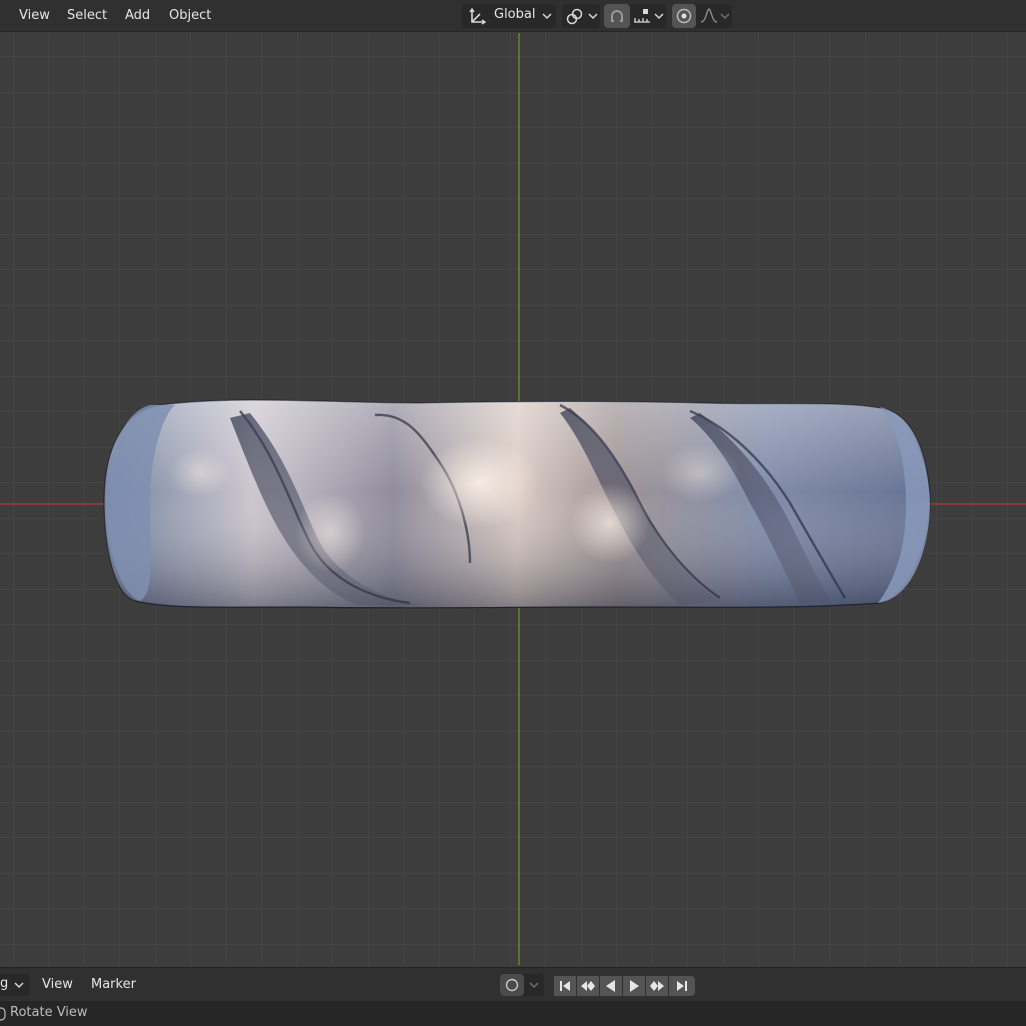 The height and width of the screenshot is (1026, 1026). I want to click on magnet-icon, so click(617, 16).